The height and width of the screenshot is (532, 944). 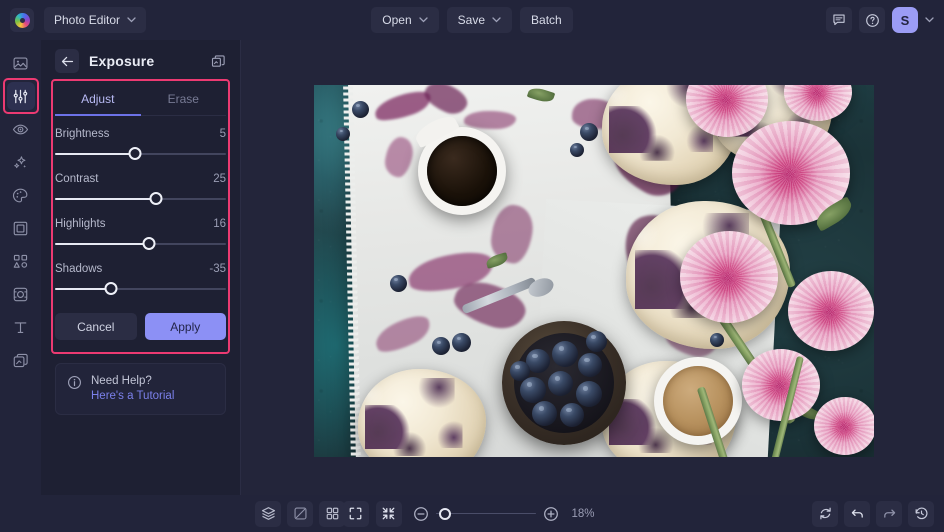 What do you see at coordinates (140, 288) in the screenshot?
I see `slider-shadows-track` at bounding box center [140, 288].